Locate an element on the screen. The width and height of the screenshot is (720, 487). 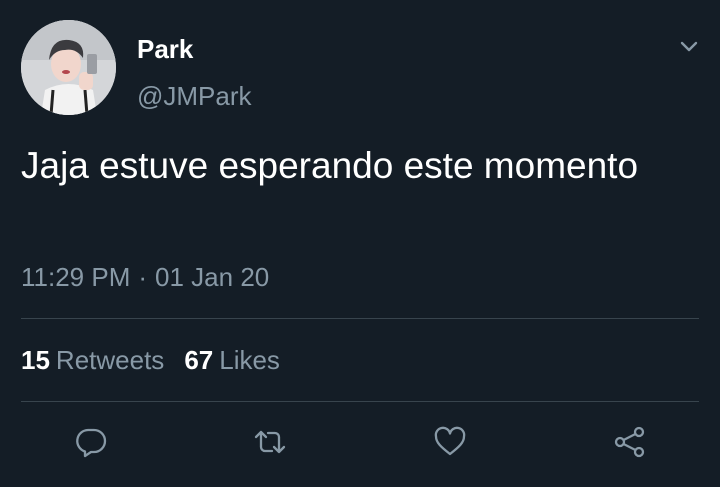
tweet-timestamp: 11:29 PM · 01 Jan 20 is located at coordinates (145, 277).